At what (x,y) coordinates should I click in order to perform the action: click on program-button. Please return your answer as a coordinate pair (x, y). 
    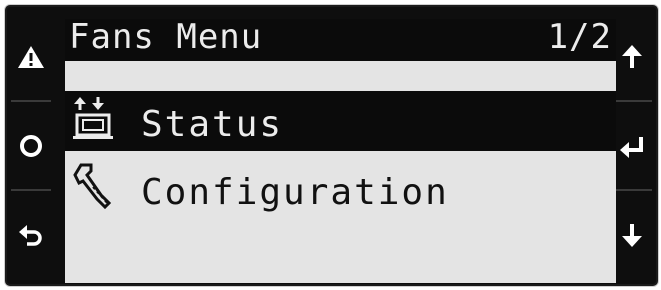
    Looking at the image, I should click on (31, 146).